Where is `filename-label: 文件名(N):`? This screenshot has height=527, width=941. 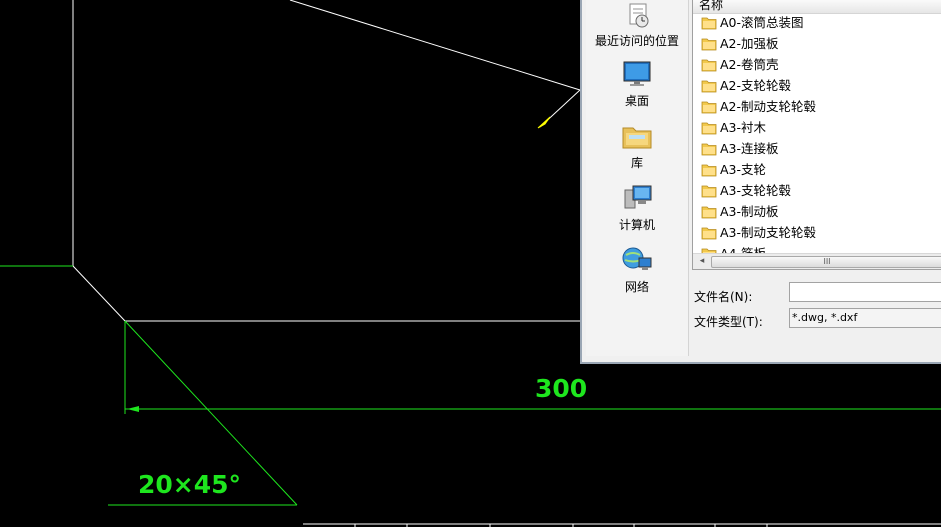 filename-label: 文件名(N): is located at coordinates (723, 297).